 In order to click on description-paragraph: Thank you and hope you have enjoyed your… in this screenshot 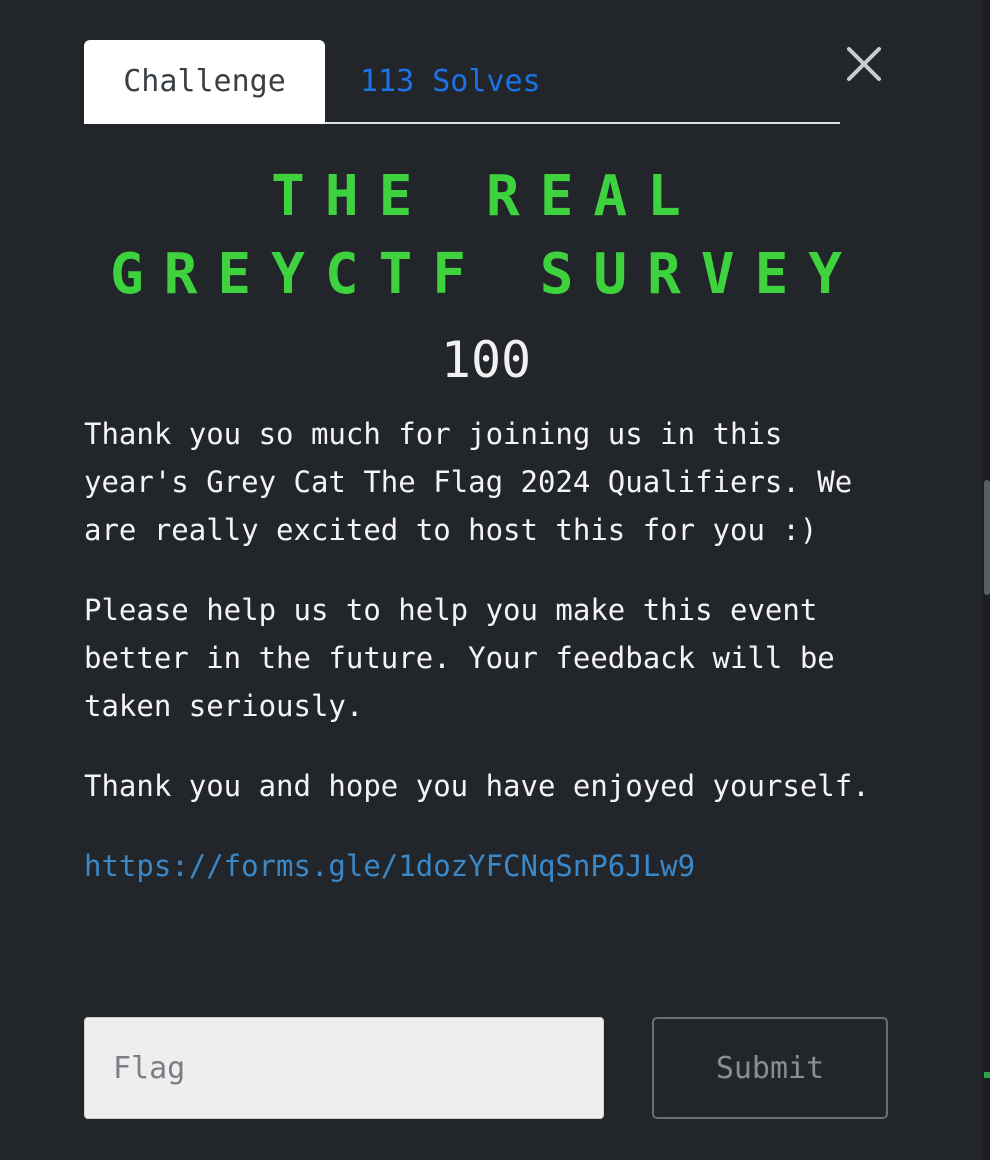, I will do `click(477, 786)`.